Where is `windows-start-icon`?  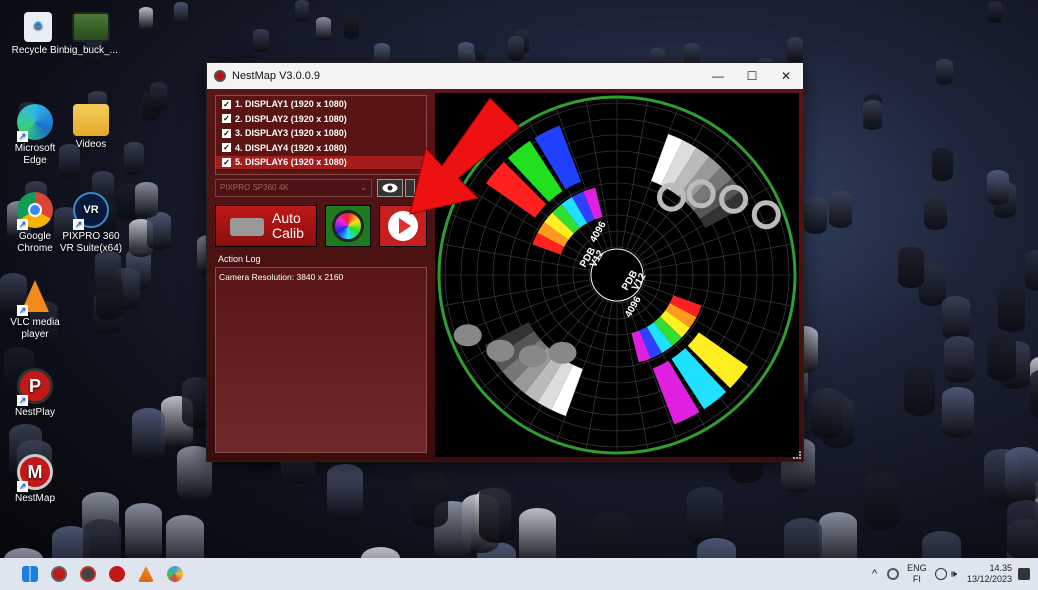 windows-start-icon is located at coordinates (30, 574).